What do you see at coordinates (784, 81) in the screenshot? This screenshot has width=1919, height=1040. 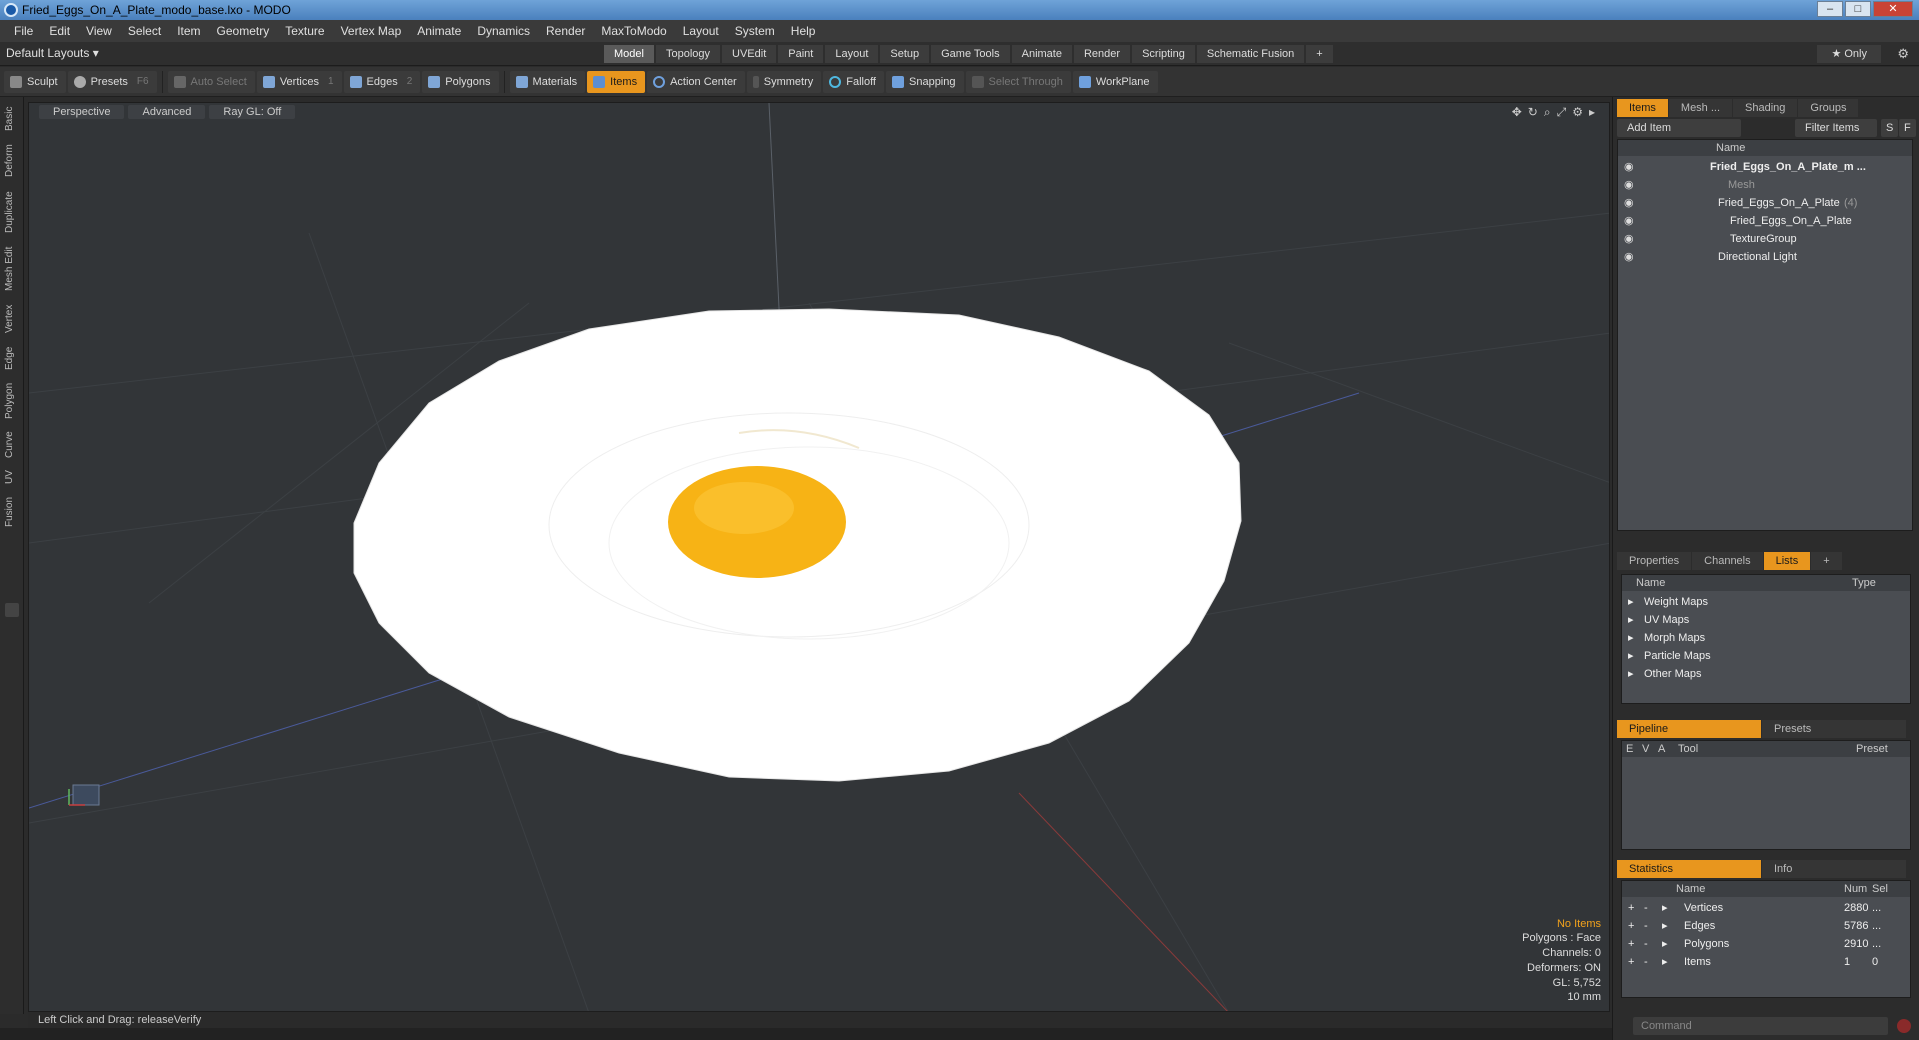 I see `symmetry-button: Symmetry` at bounding box center [784, 81].